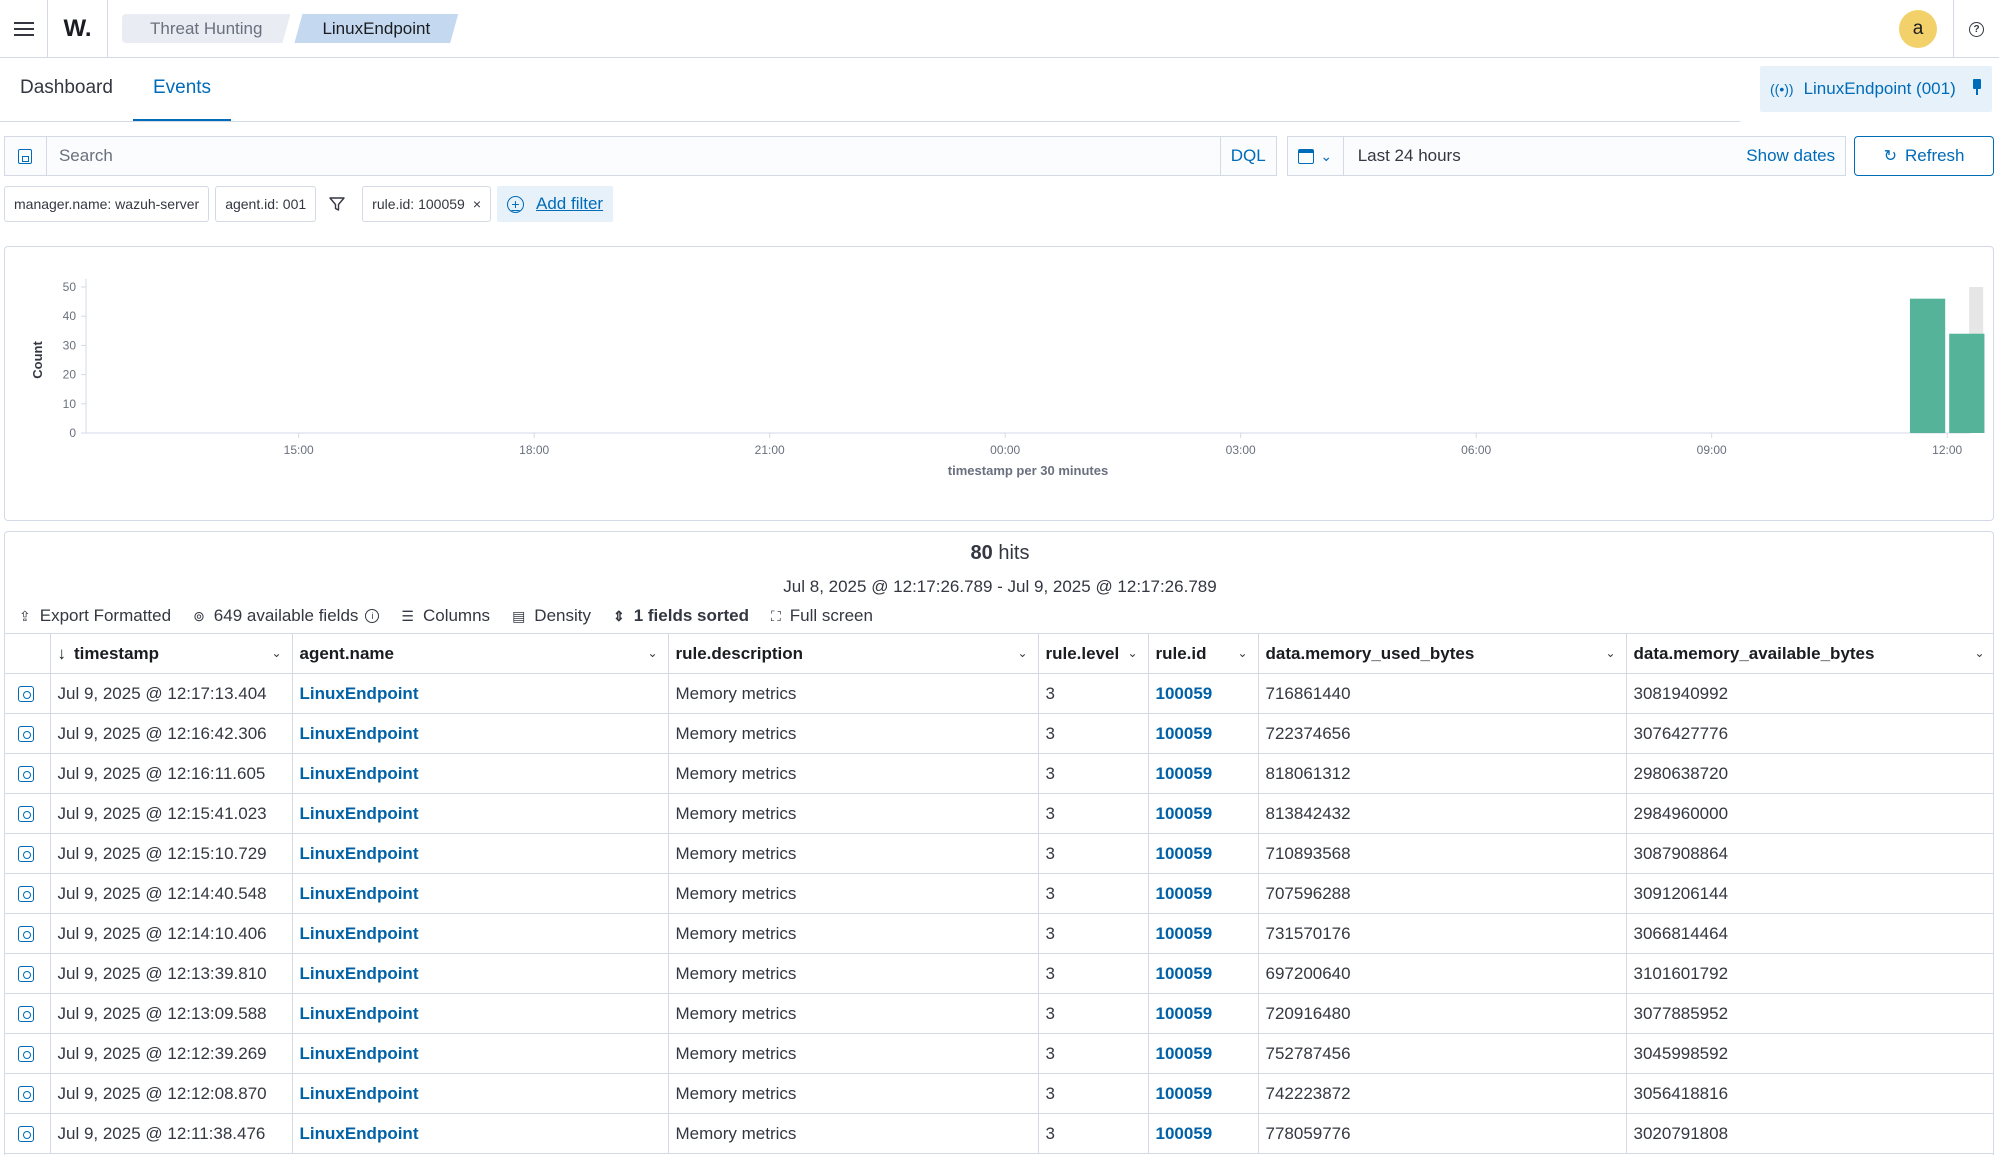 Image resolution: width=1999 pixels, height=1155 pixels. Describe the element at coordinates (681, 616) in the screenshot. I see `sort-button: ⇕ 1 fields sorted` at that location.